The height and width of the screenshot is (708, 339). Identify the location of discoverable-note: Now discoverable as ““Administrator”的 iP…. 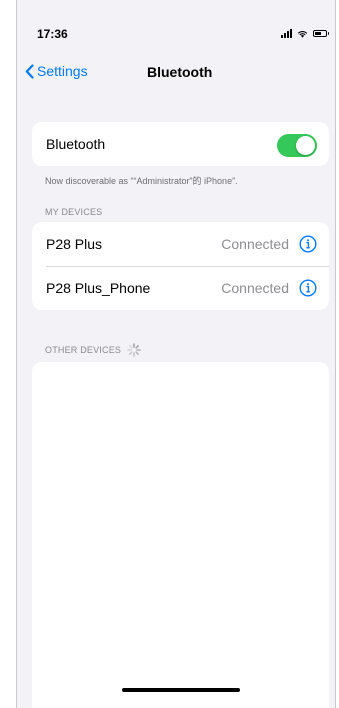
(141, 181).